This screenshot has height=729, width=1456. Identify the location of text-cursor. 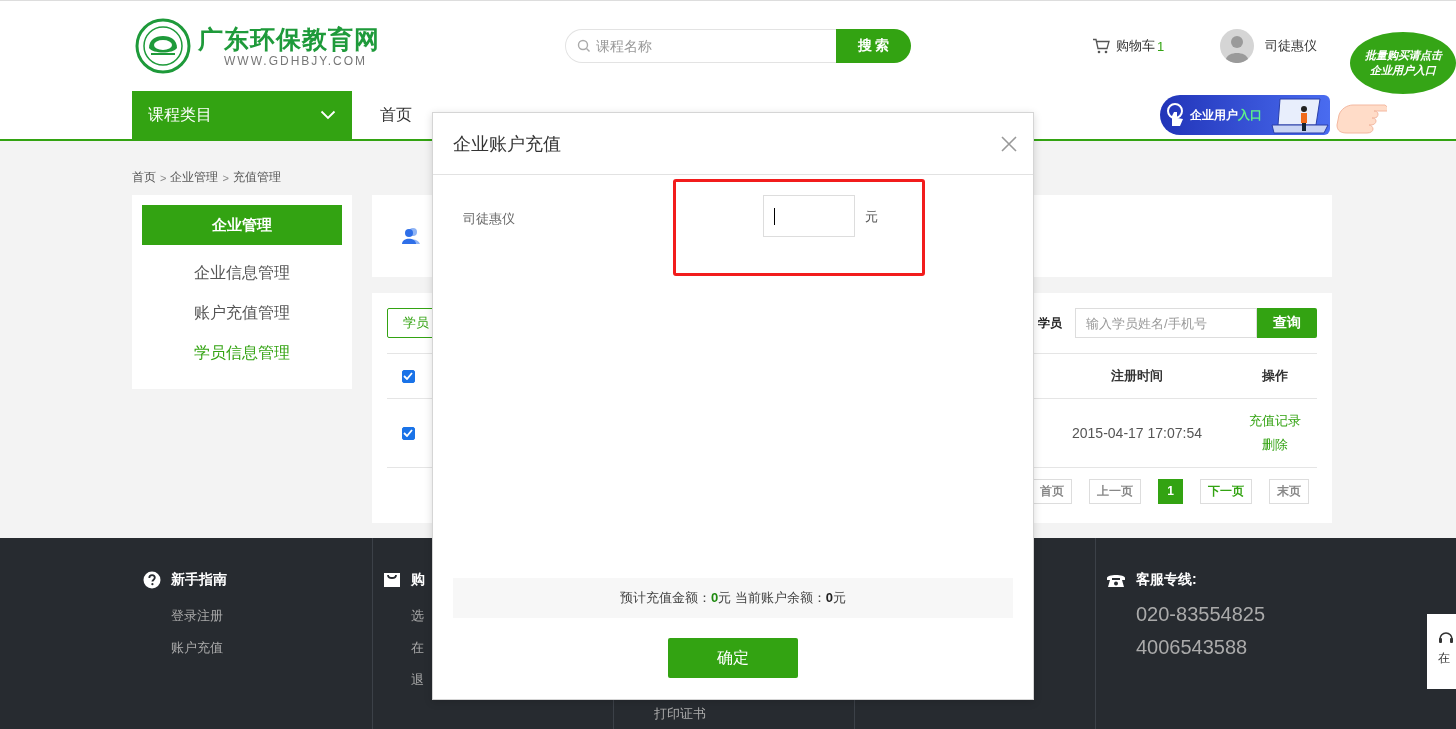
(774, 216).